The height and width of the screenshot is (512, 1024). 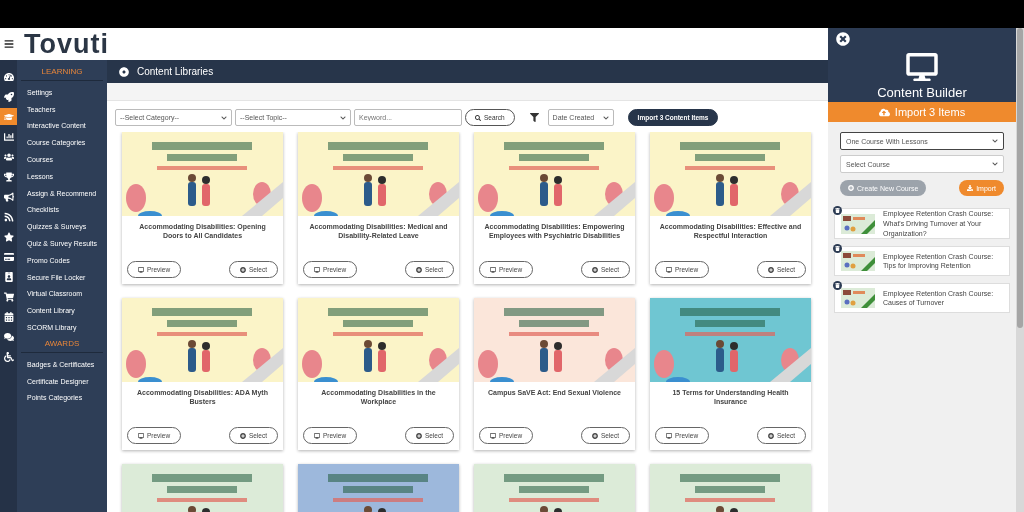 What do you see at coordinates (175, 71) in the screenshot?
I see `page-title: Content Libraries` at bounding box center [175, 71].